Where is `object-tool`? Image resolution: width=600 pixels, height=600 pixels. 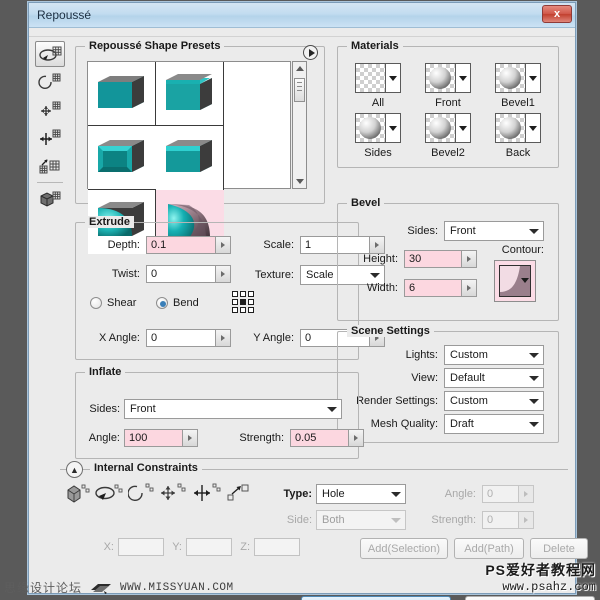 object-tool is located at coordinates (50, 199).